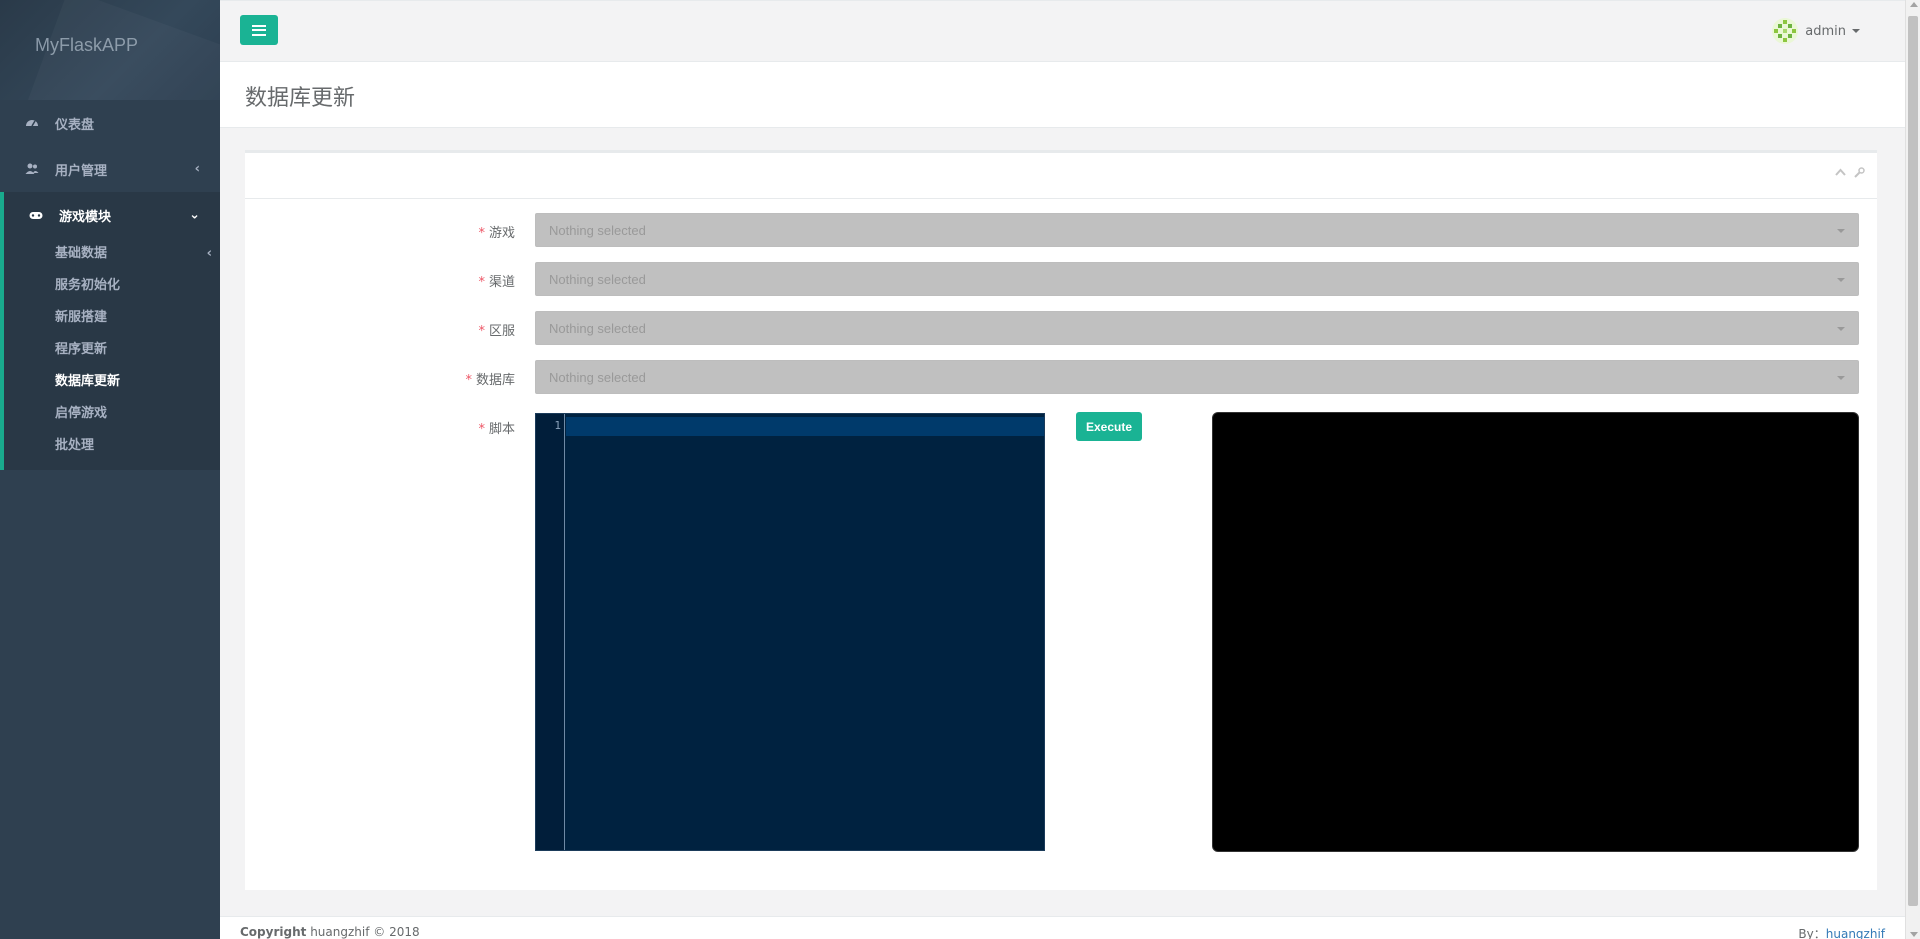 Image resolution: width=1920 pixels, height=939 pixels. I want to click on submenu-item-new-server: 新服搭建, so click(112, 318).